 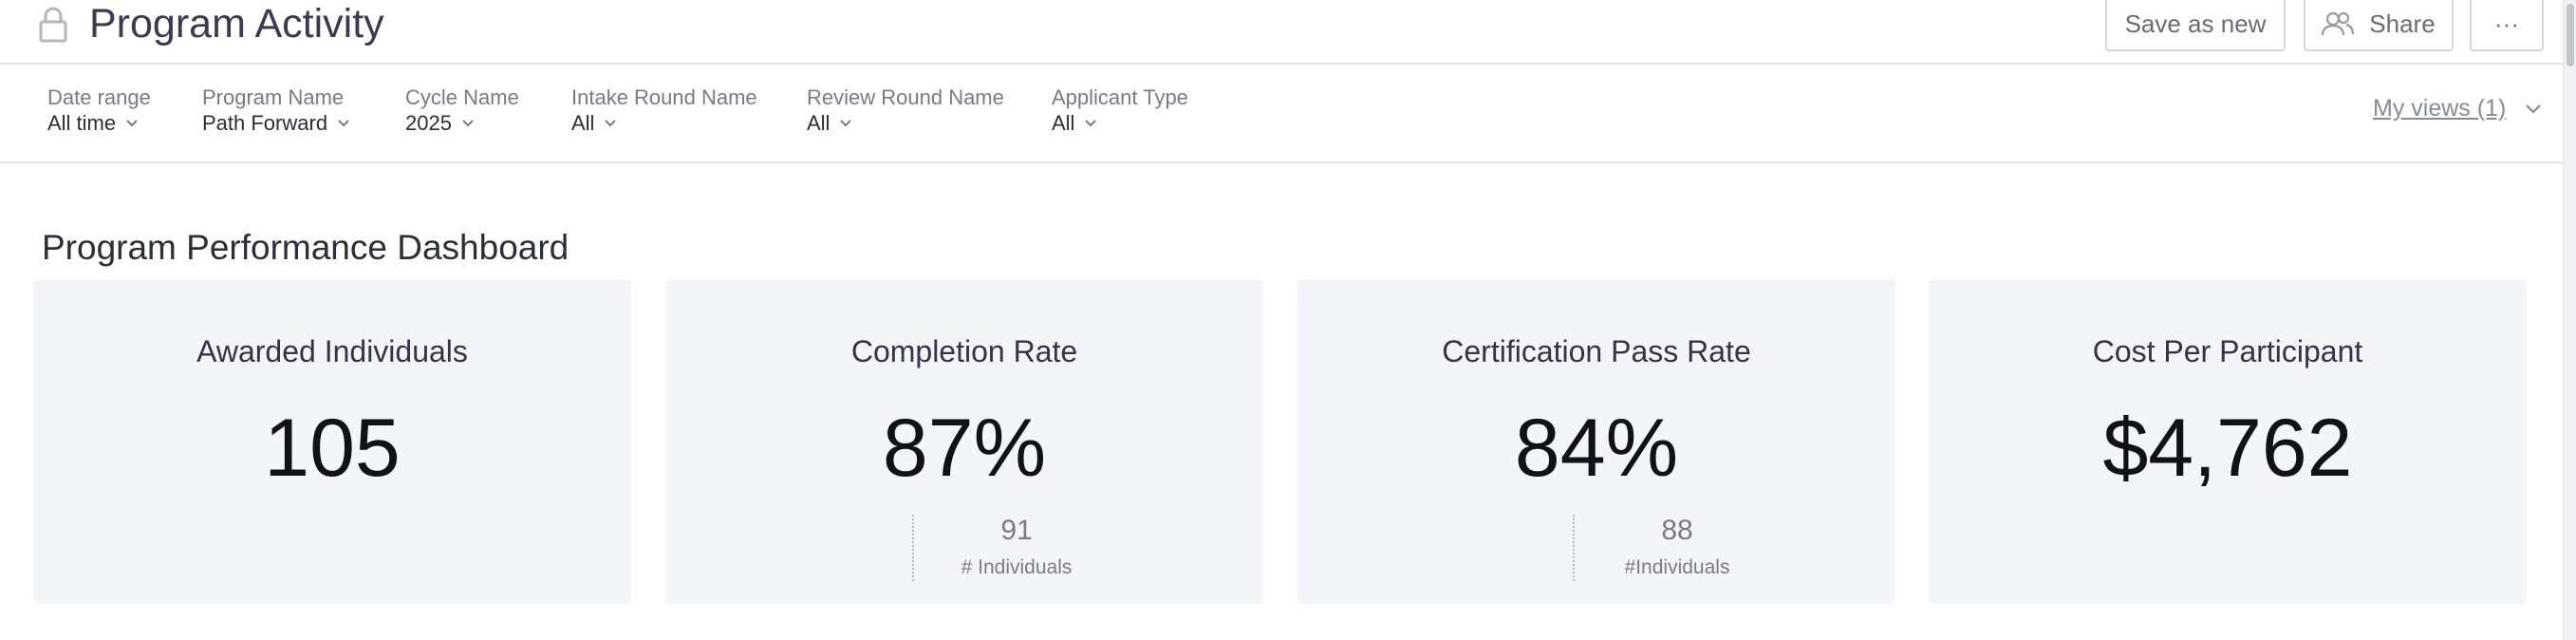 I want to click on filter-value: All time, so click(x=82, y=123).